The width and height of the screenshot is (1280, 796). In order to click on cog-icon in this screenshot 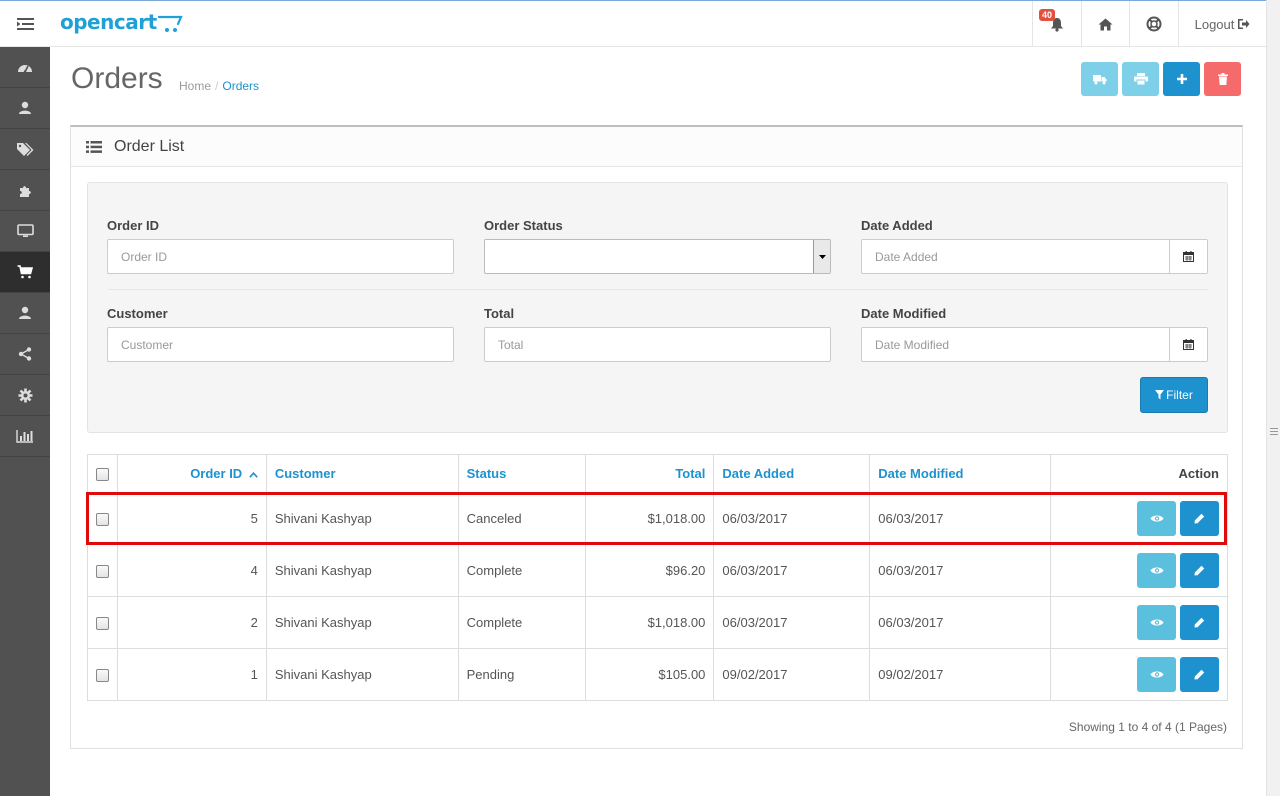, I will do `click(25, 395)`.